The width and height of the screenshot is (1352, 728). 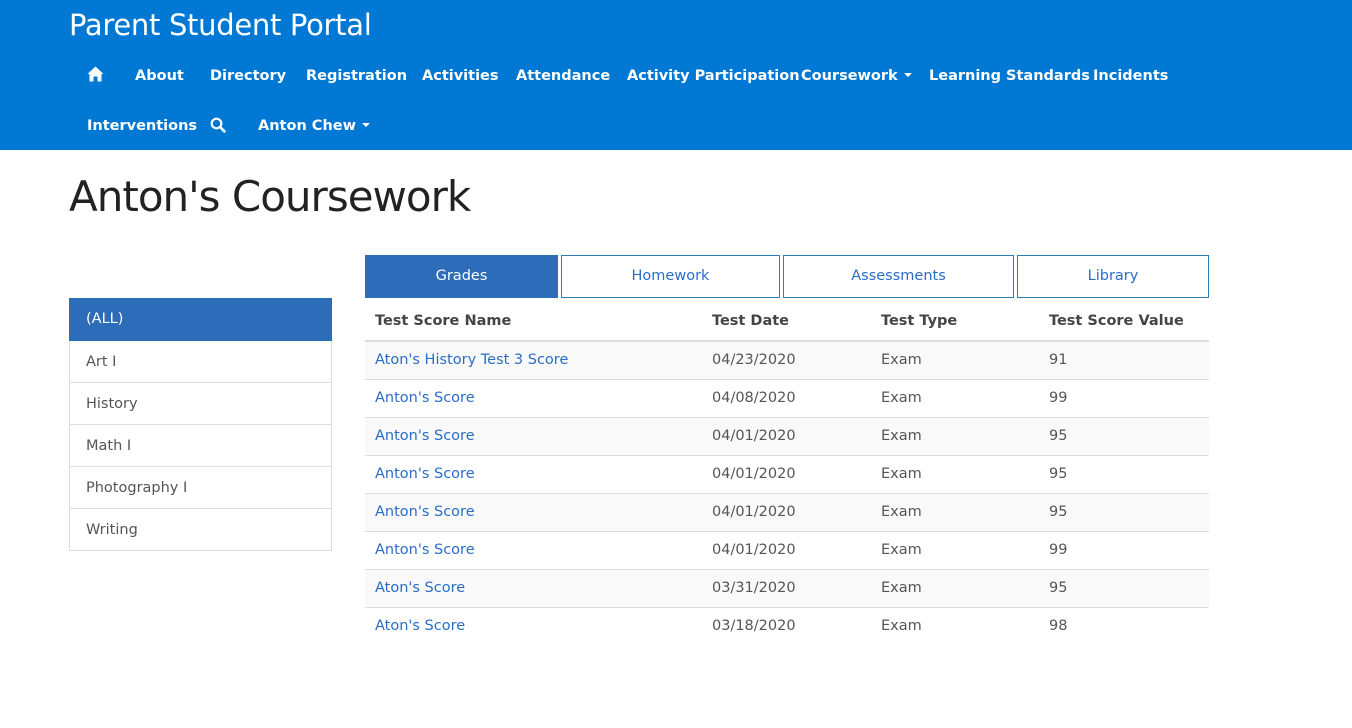 What do you see at coordinates (754, 360) in the screenshot?
I see `test-date: 04/23/2020` at bounding box center [754, 360].